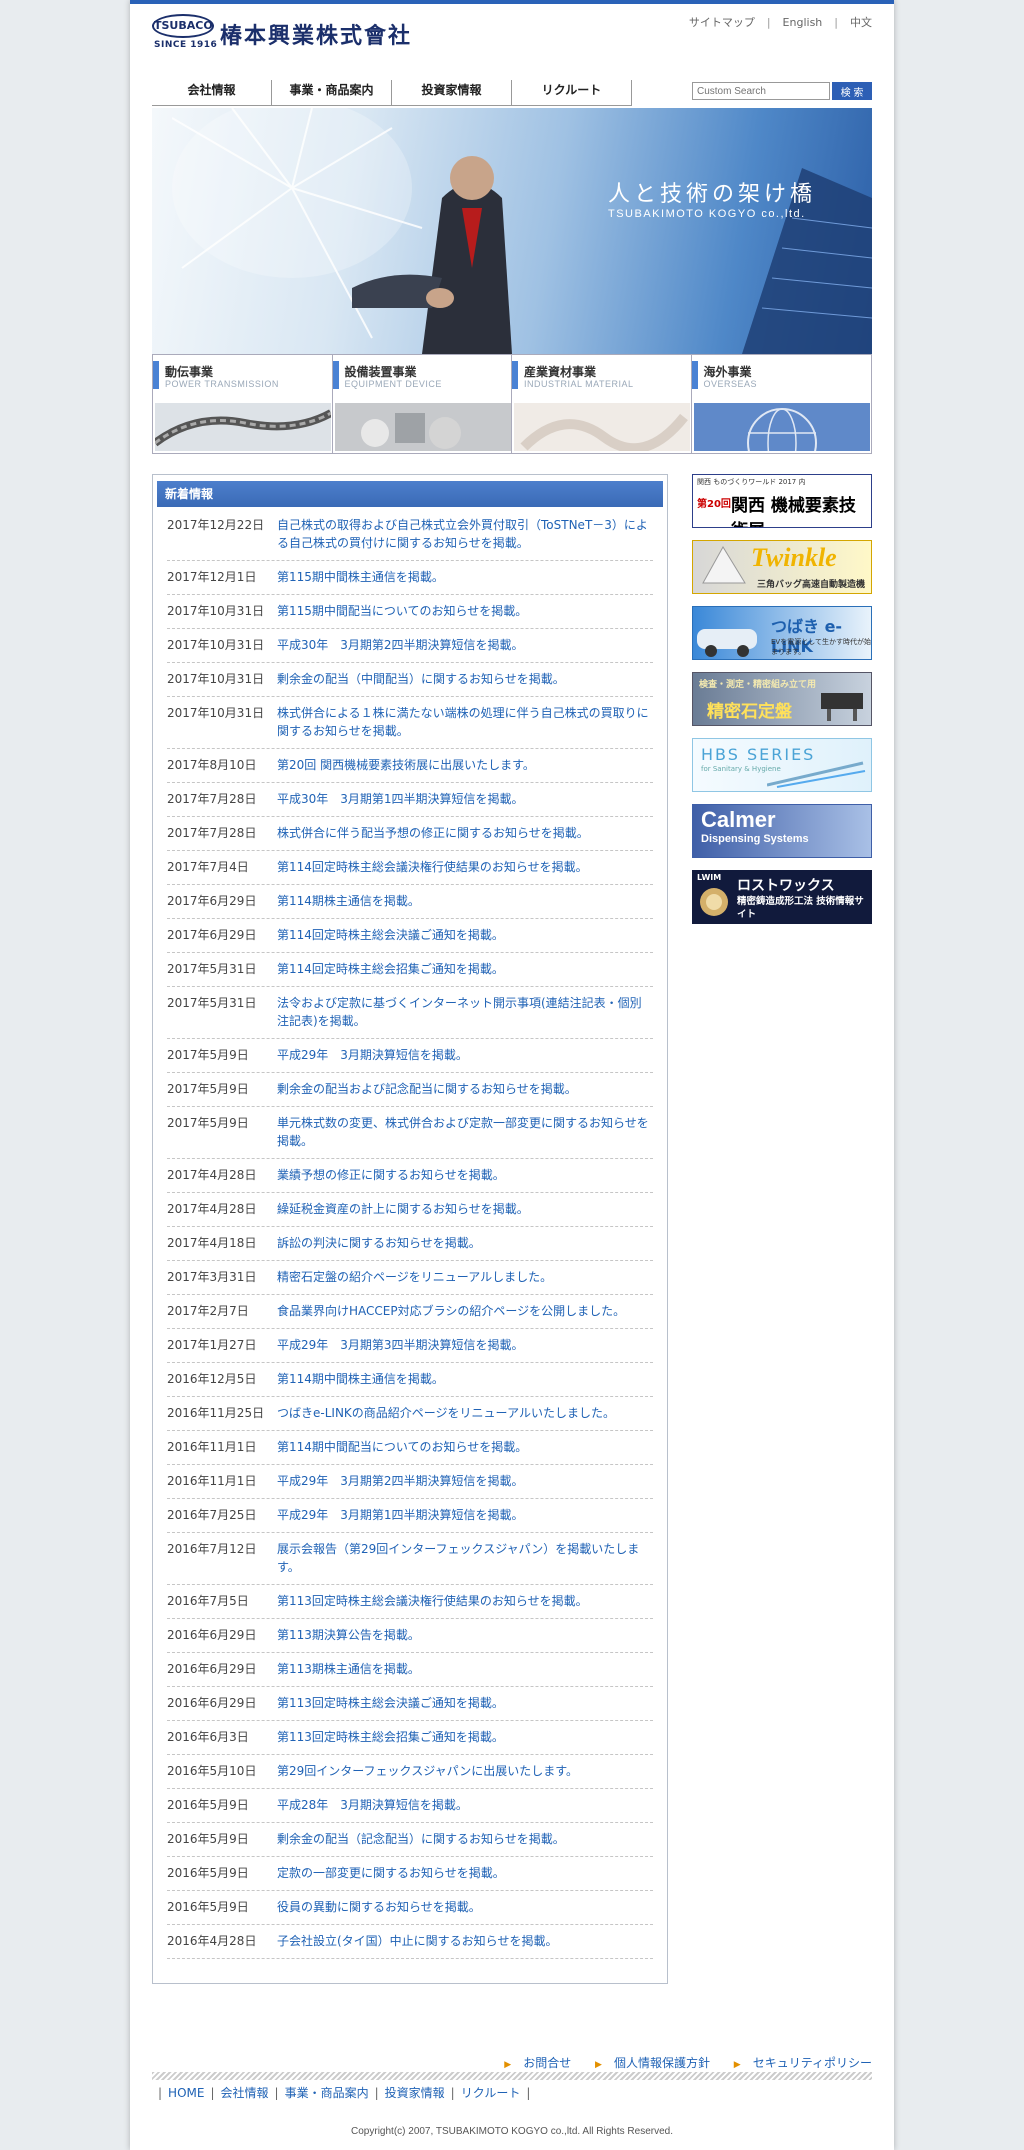  What do you see at coordinates (465, 1907) in the screenshot?
I see `news-title-link: 役員の異動に関するお知らせを掲載。` at bounding box center [465, 1907].